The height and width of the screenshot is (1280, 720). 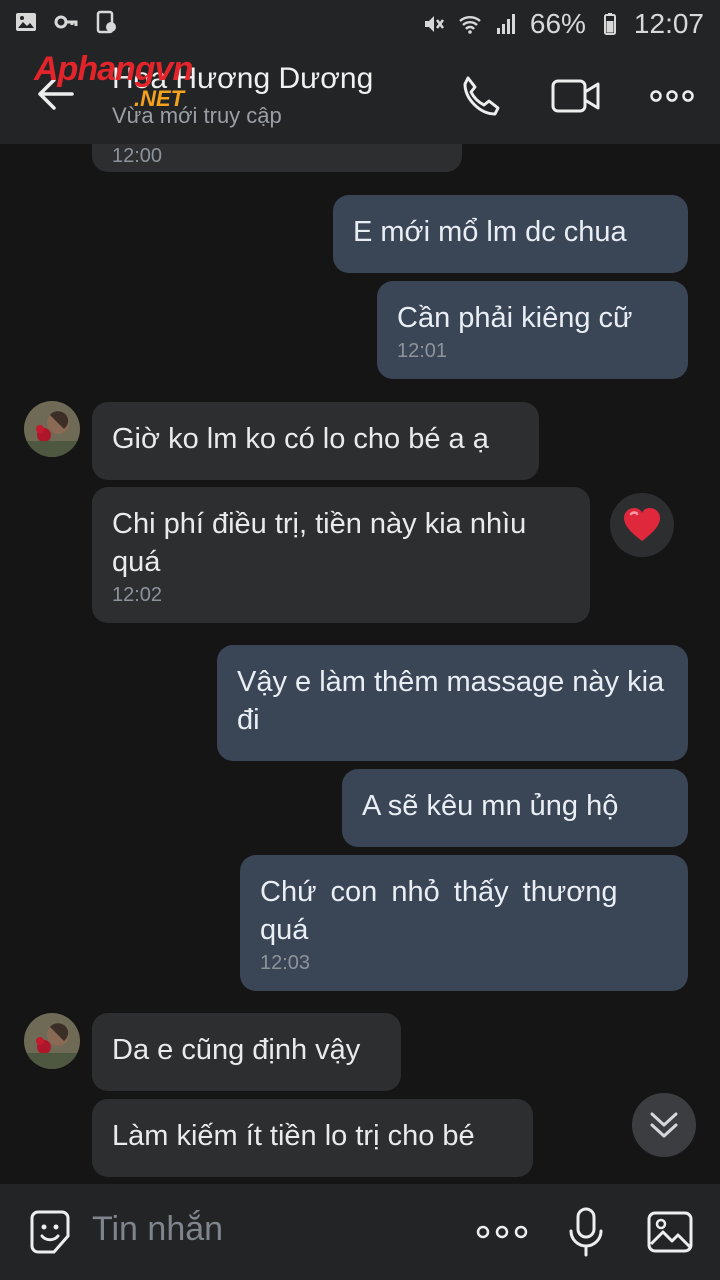 I want to click on more-options-button, so click(x=672, y=96).